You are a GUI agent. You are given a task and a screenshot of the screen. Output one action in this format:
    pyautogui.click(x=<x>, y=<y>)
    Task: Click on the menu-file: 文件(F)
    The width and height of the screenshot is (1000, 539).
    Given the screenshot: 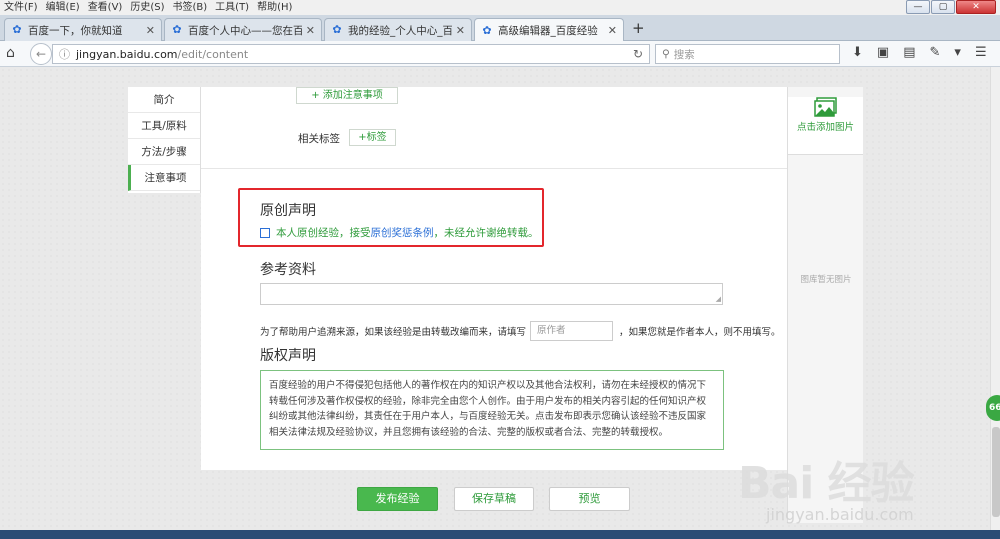 What is the action you would take?
    pyautogui.click(x=21, y=7)
    